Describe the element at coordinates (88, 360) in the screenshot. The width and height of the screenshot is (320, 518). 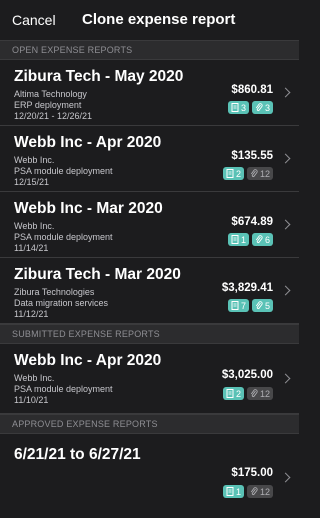
I see `report-title: Webb Inc - Apr 2020` at that location.